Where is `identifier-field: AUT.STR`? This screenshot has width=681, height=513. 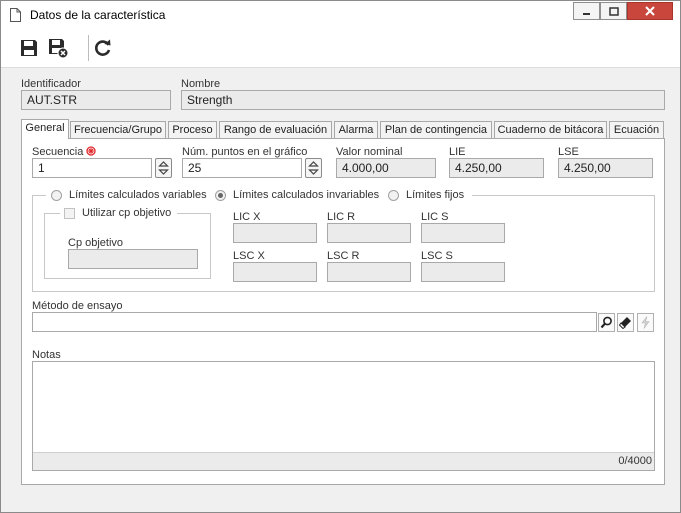
identifier-field: AUT.STR is located at coordinates (96, 100).